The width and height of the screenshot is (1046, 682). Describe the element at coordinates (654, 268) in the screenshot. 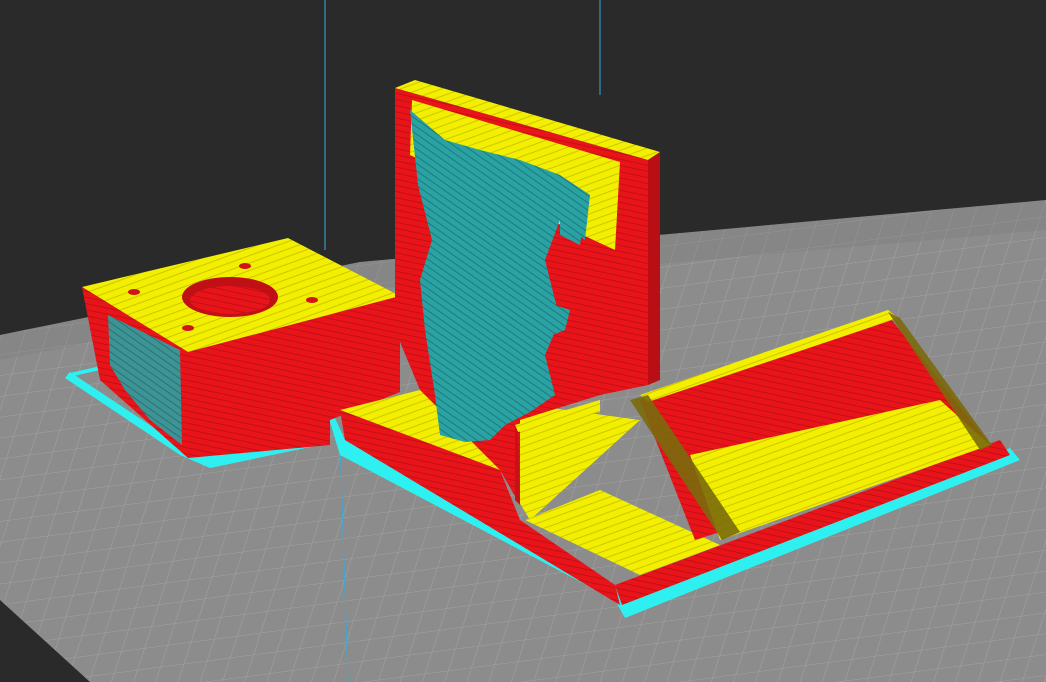

I see `back-plate-side` at that location.